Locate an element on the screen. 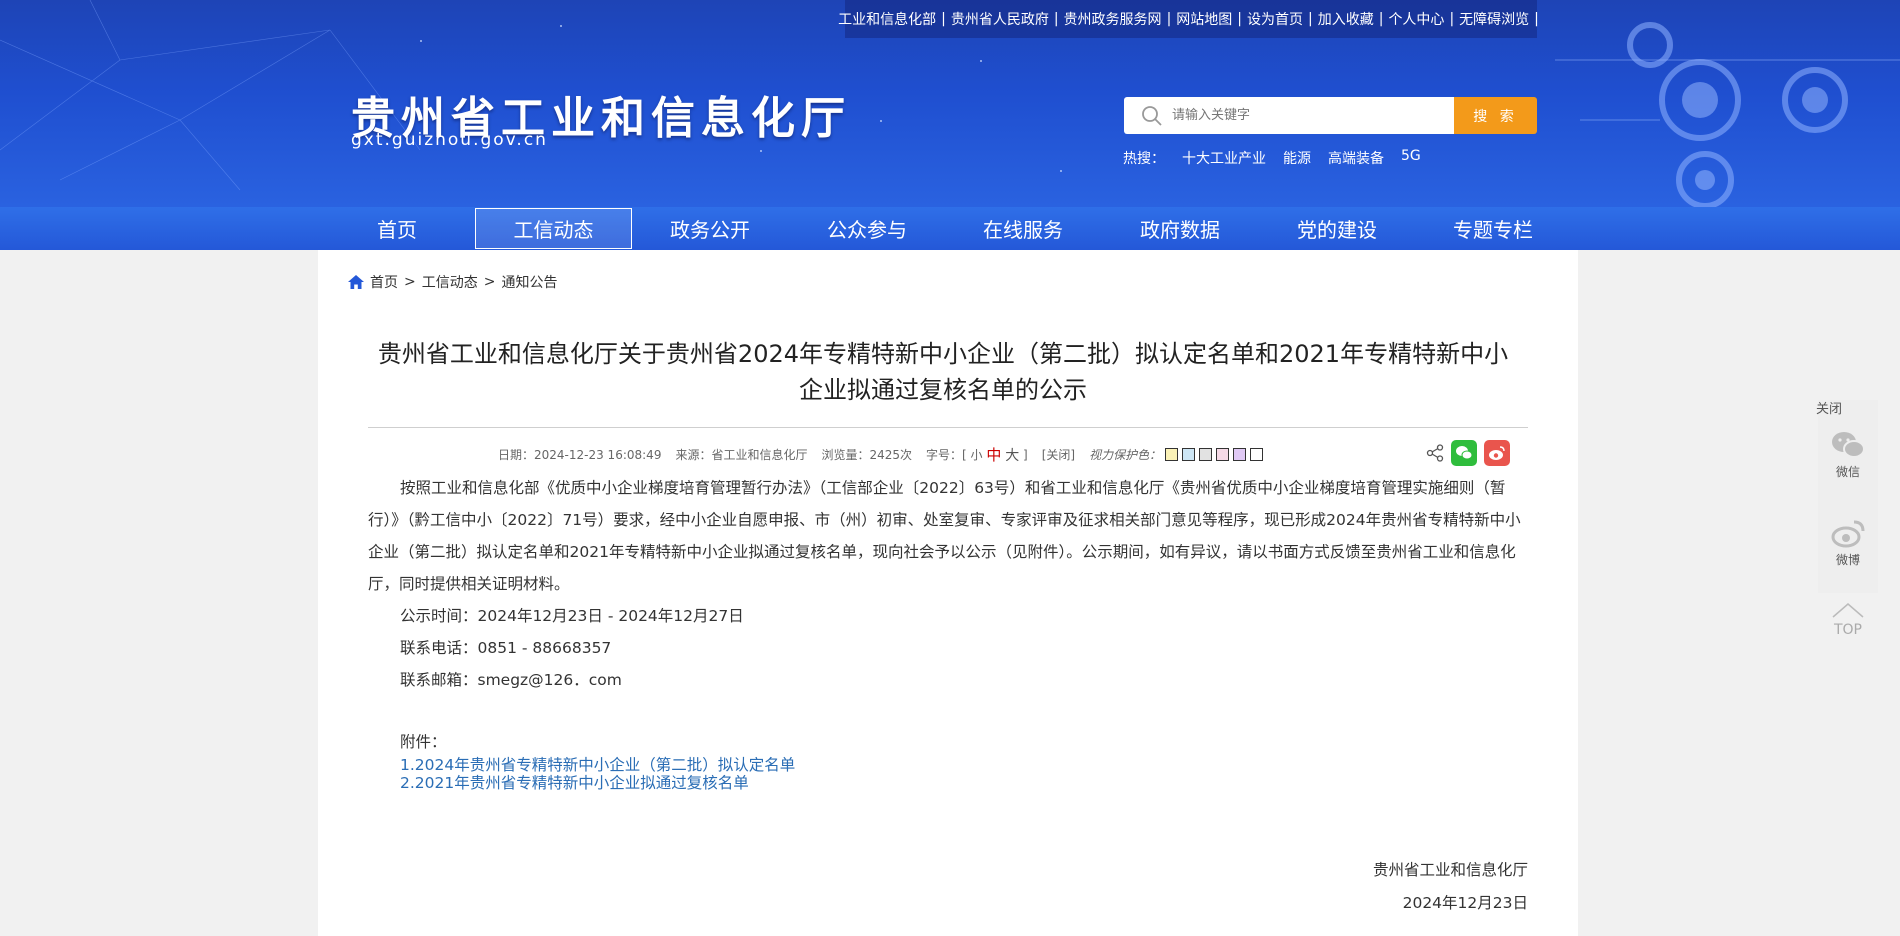 Image resolution: width=1900 pixels, height=936 pixels. weibo-share-icon is located at coordinates (1497, 453).